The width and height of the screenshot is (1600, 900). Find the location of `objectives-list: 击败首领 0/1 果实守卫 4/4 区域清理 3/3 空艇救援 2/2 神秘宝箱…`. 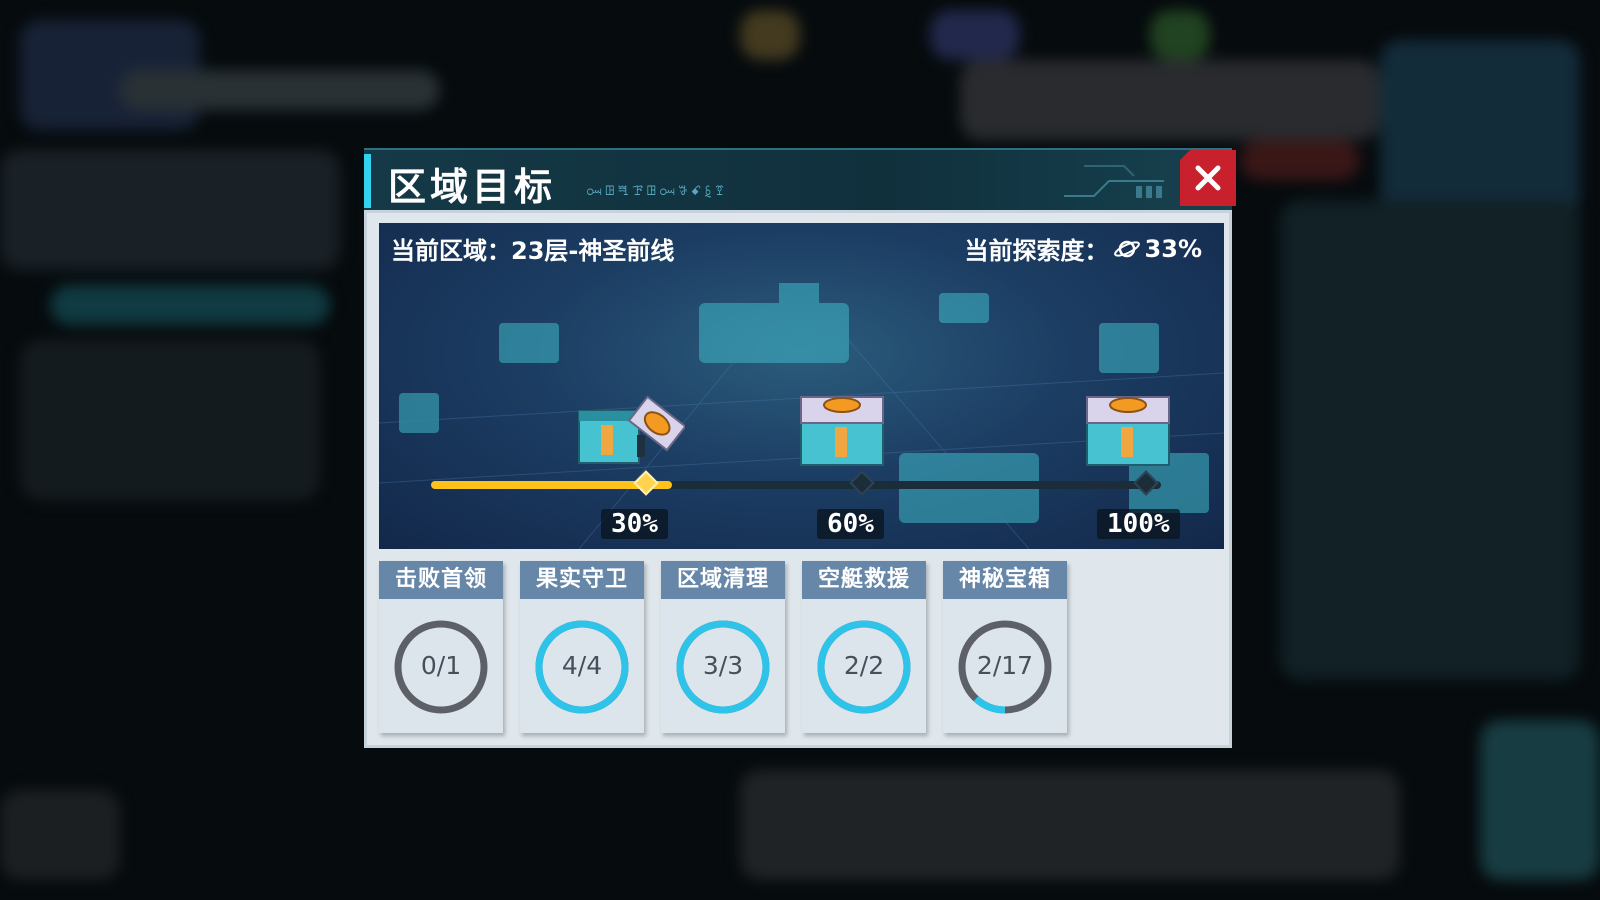

objectives-list: 击败首领 0/1 果实守卫 4/4 区域清理 3/3 空艇救援 2/2 神秘宝箱… is located at coordinates (801, 647).